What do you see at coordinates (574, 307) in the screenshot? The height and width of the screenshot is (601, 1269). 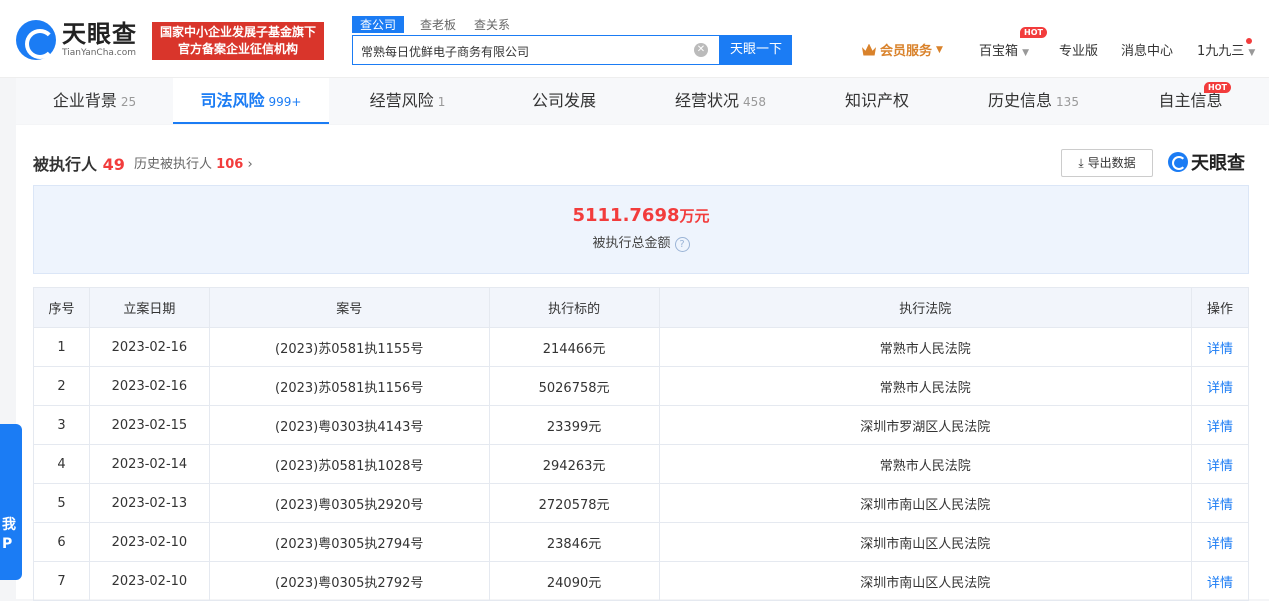 I see `col-amount: 执行标的` at bounding box center [574, 307].